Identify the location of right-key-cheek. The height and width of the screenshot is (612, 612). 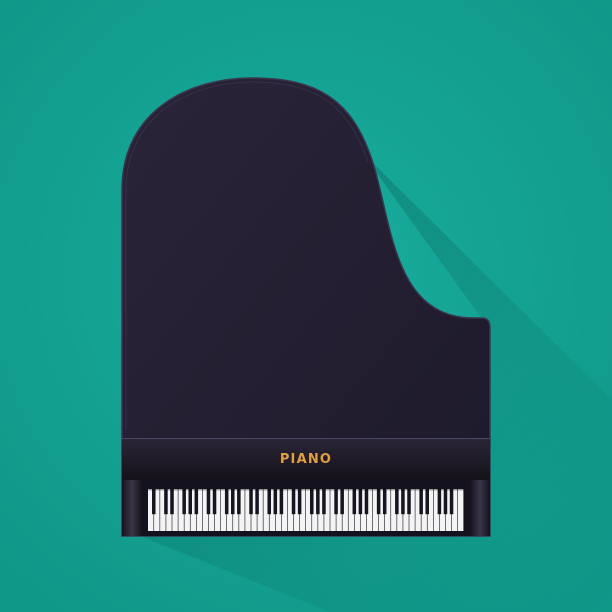
(480, 508).